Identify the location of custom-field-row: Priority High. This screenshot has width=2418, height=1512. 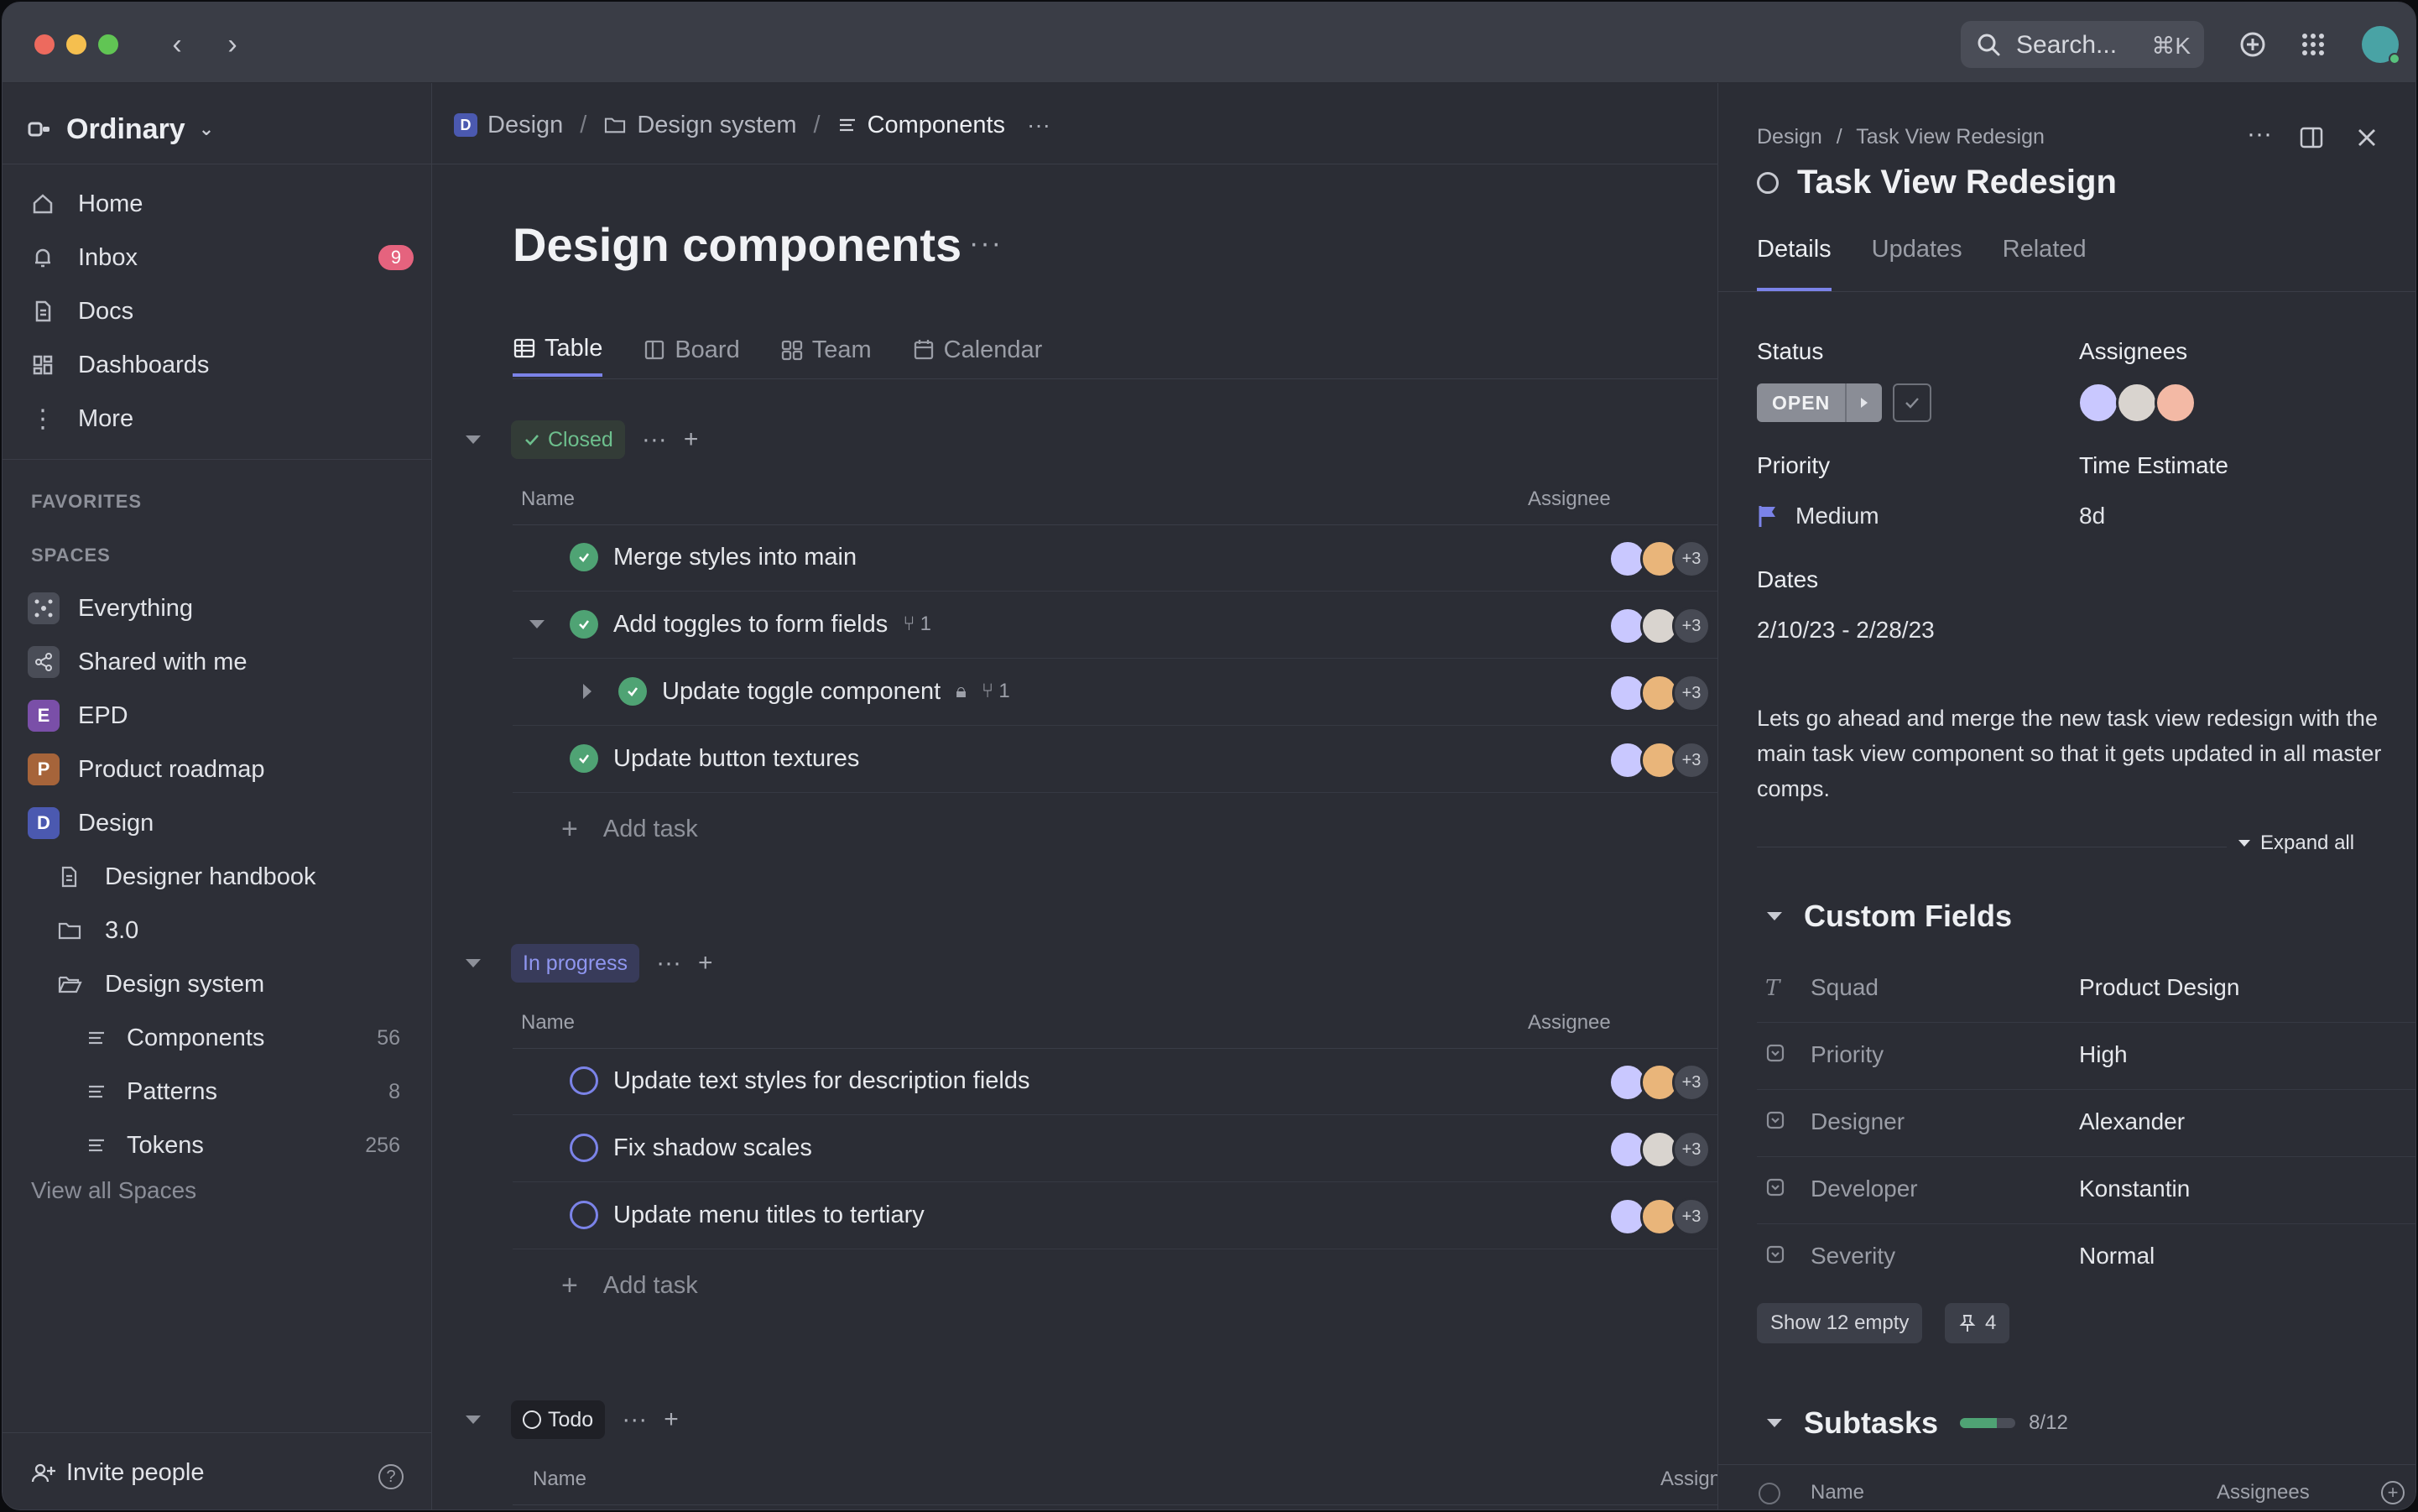
(2086, 1056).